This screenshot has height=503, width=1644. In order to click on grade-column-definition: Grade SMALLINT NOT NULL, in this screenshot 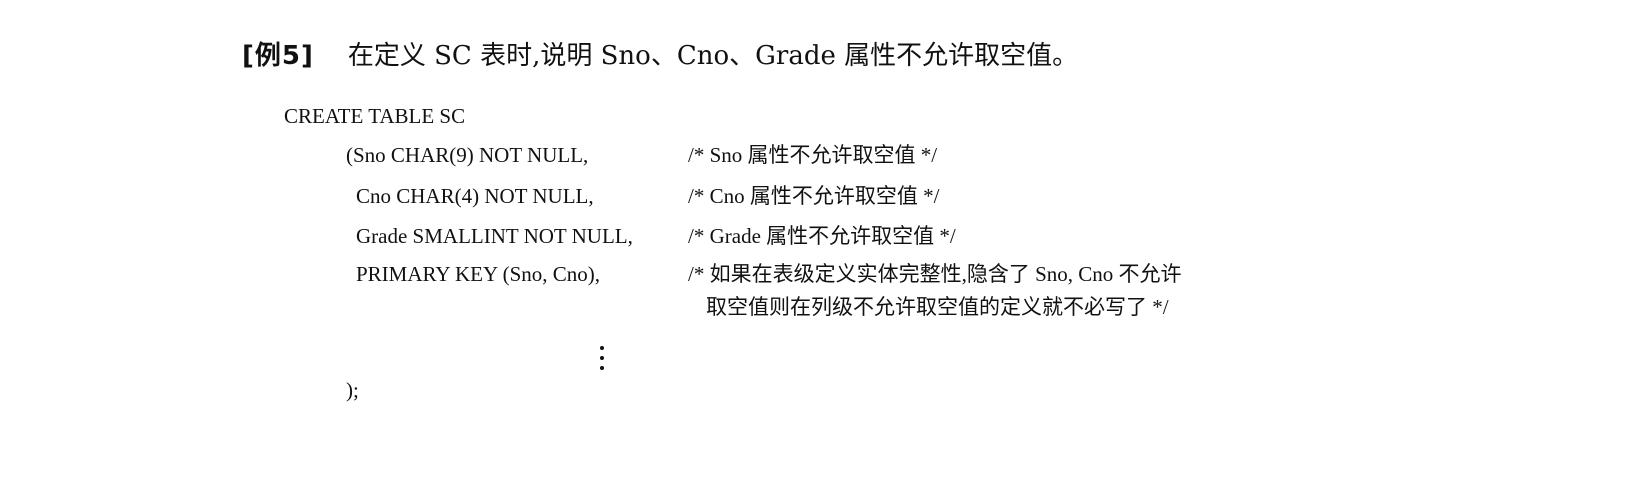, I will do `click(494, 236)`.